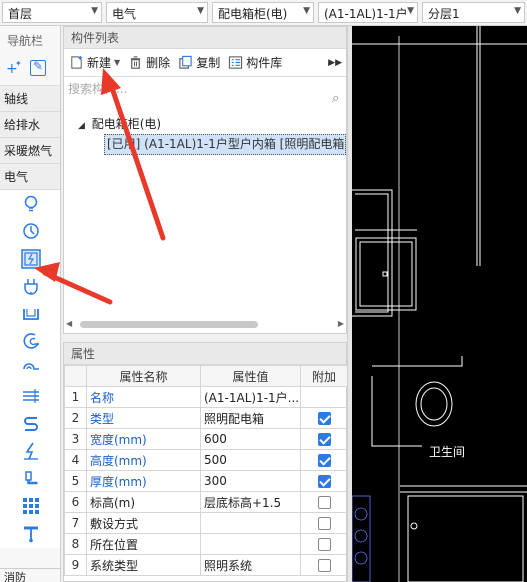 The height and width of the screenshot is (582, 527). Describe the element at coordinates (75, 418) in the screenshot. I see `property-row-number: 2` at that location.